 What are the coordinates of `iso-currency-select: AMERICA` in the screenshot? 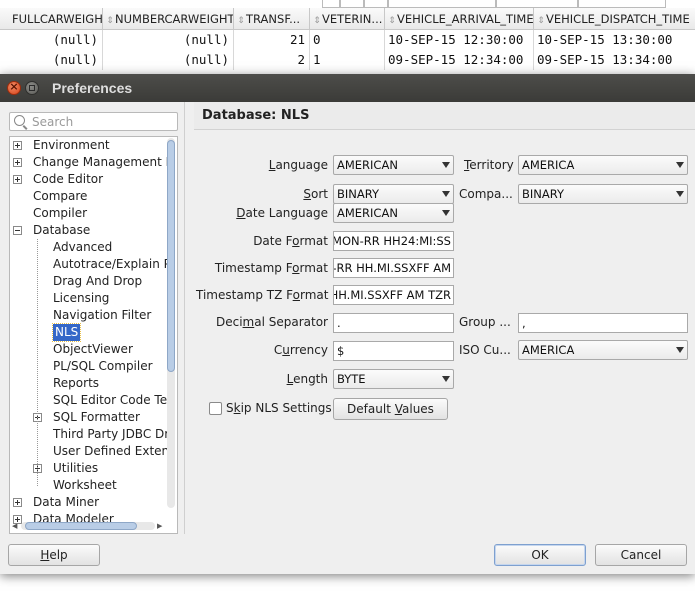 It's located at (603, 350).